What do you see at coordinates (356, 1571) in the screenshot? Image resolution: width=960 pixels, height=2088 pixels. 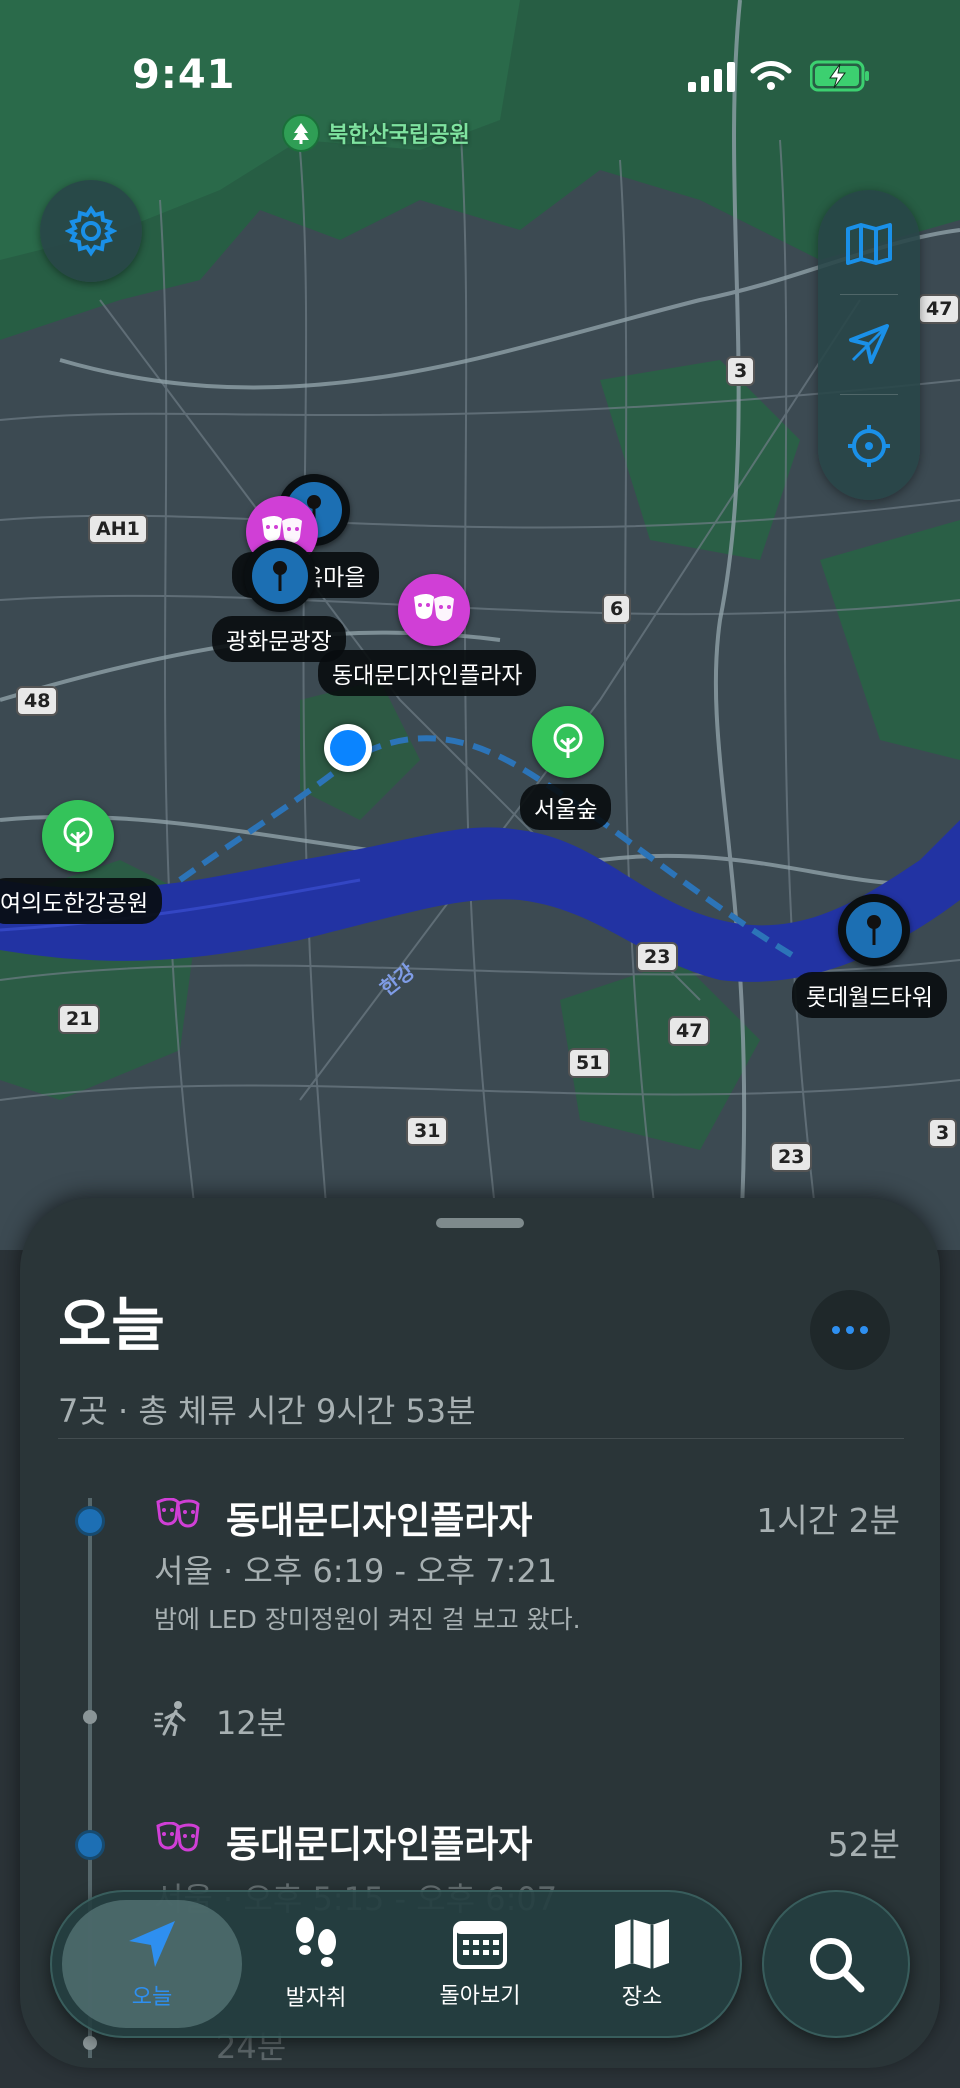 I see `place-meta: 서울 · 오후 6:19 - 오후 7:21` at bounding box center [356, 1571].